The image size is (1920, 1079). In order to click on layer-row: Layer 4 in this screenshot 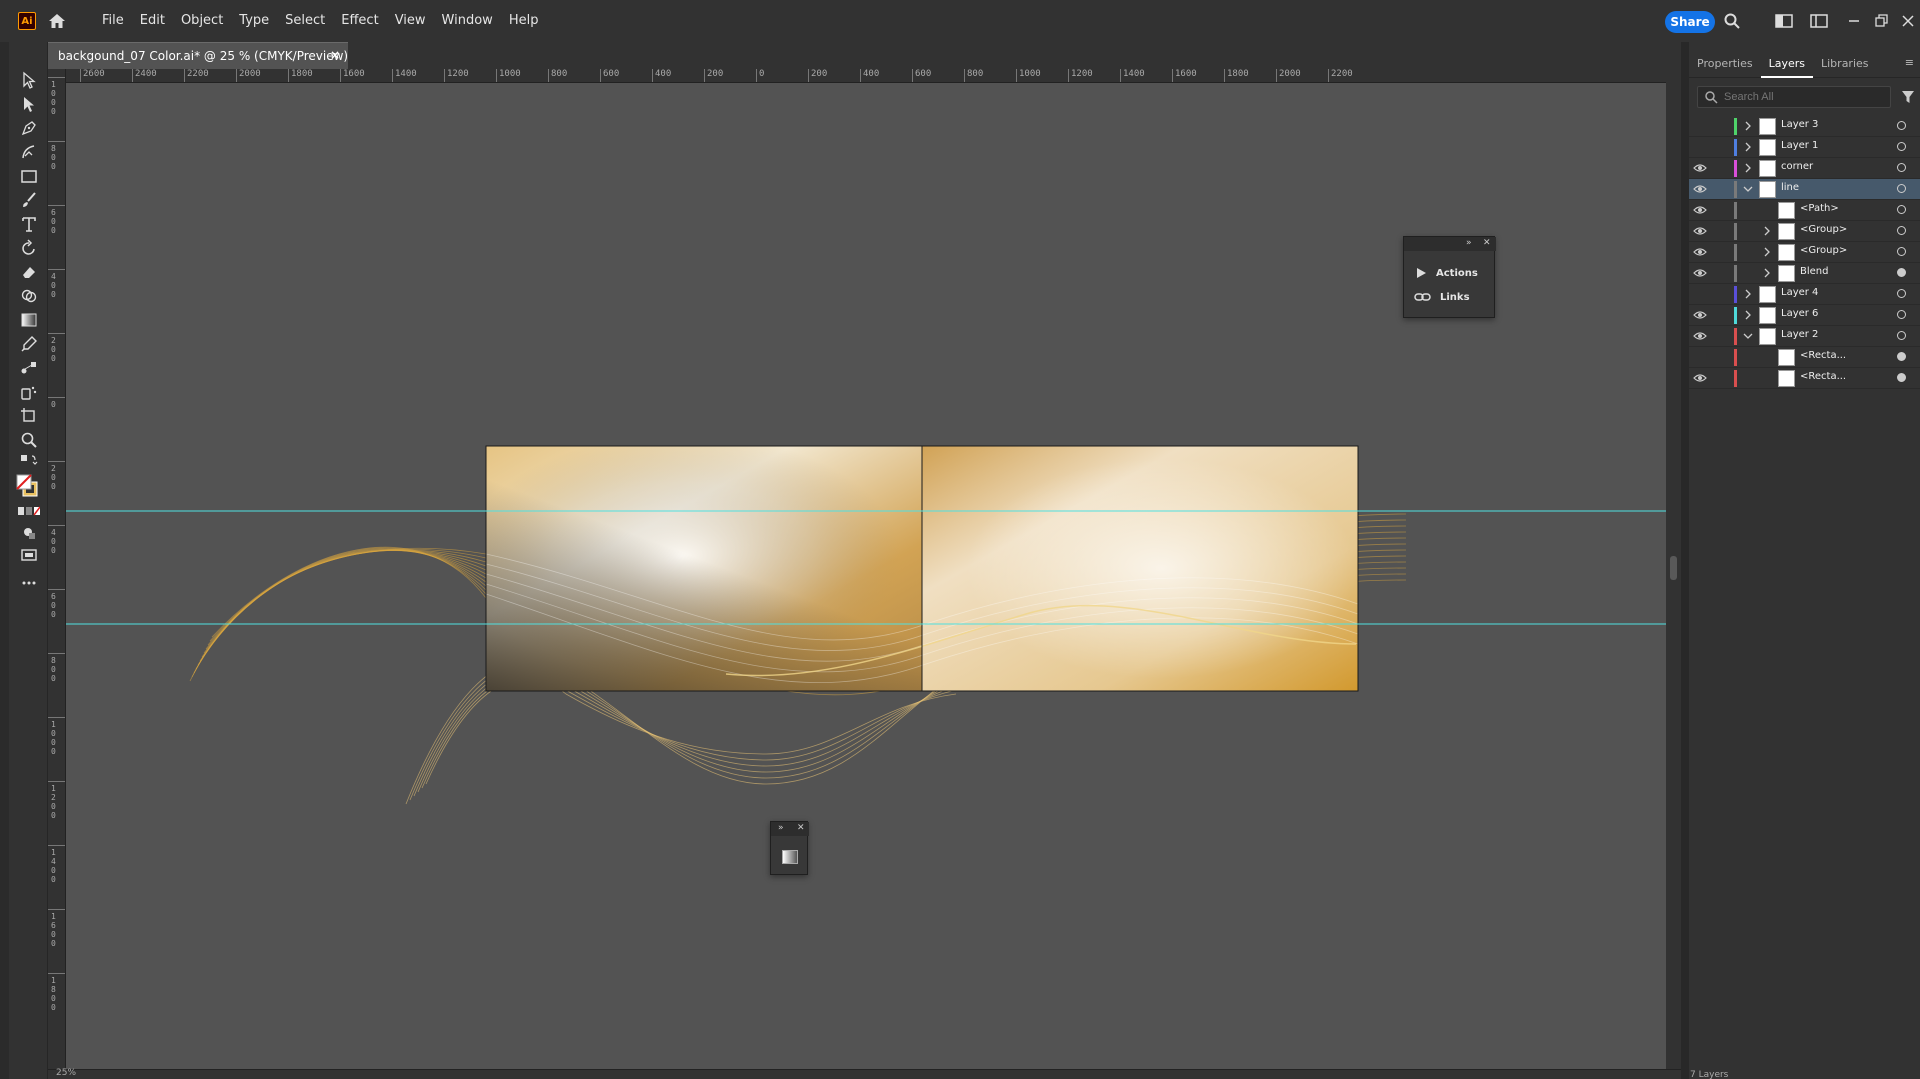, I will do `click(1804, 294)`.